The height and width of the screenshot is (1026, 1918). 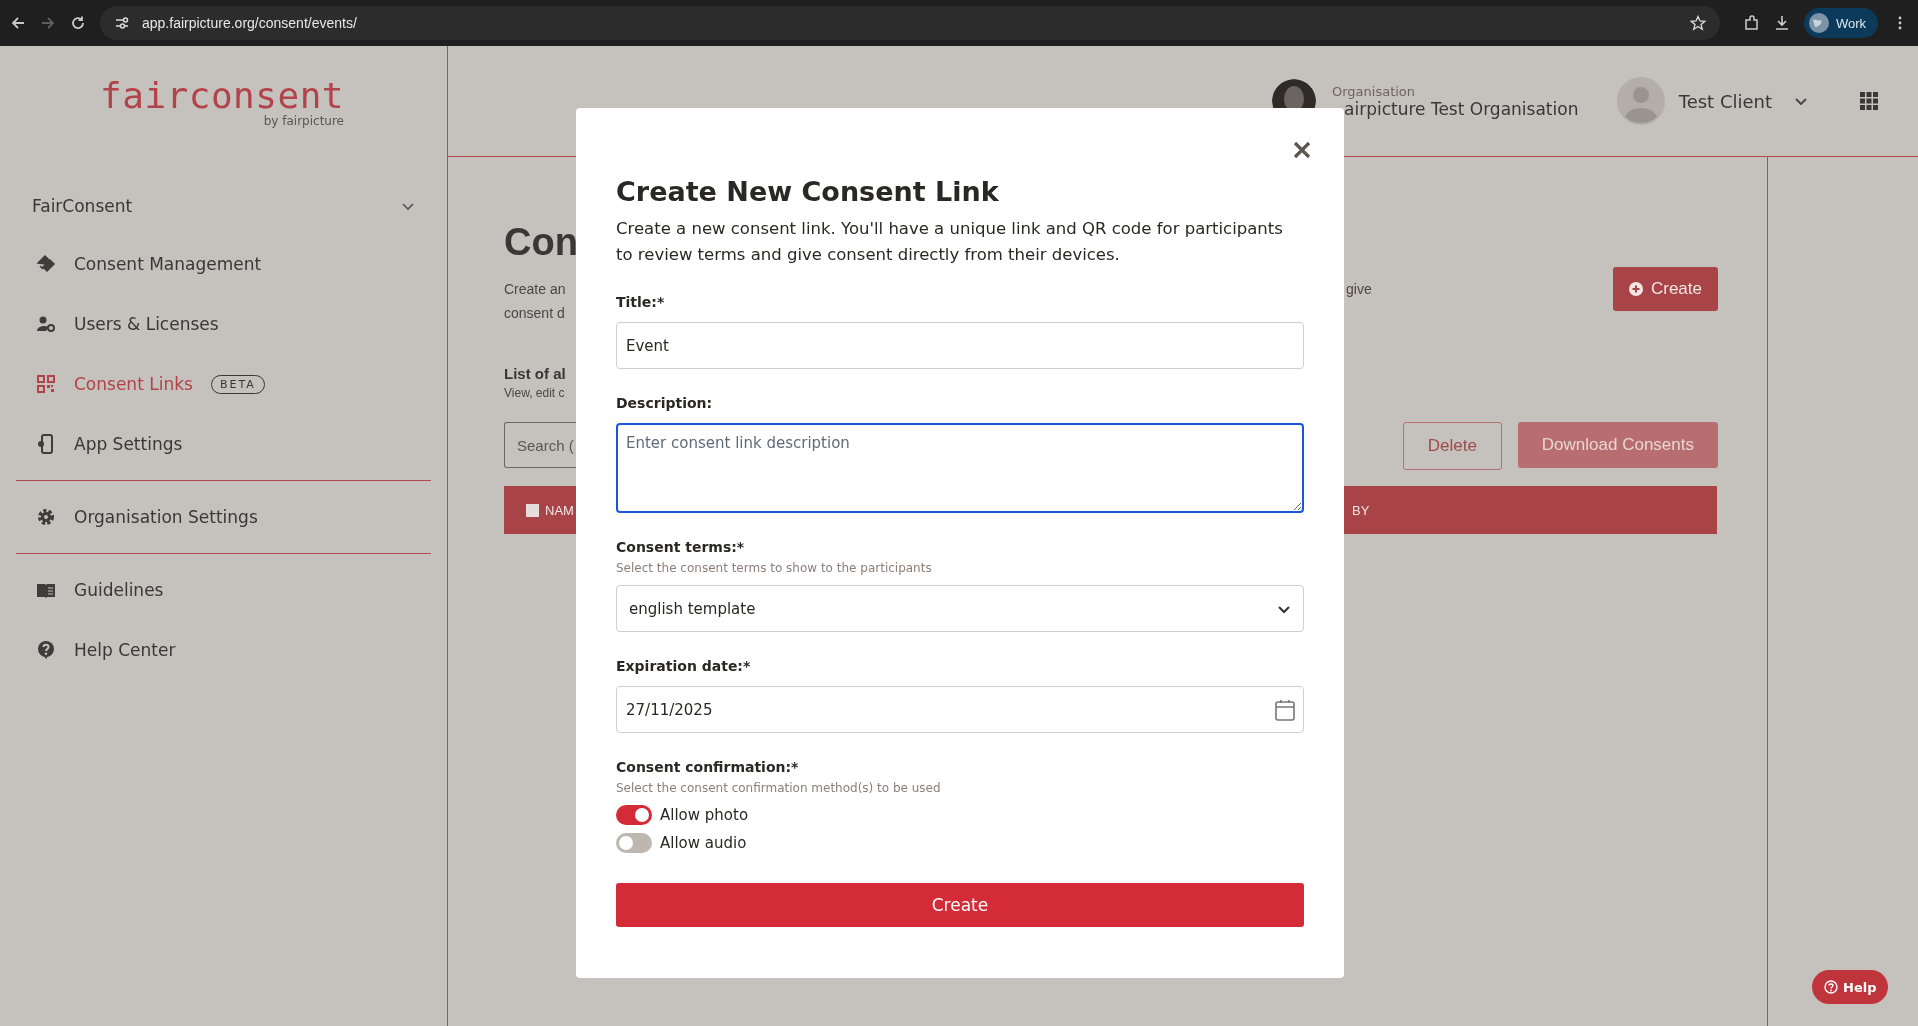 I want to click on star-icon, so click(x=1697, y=23).